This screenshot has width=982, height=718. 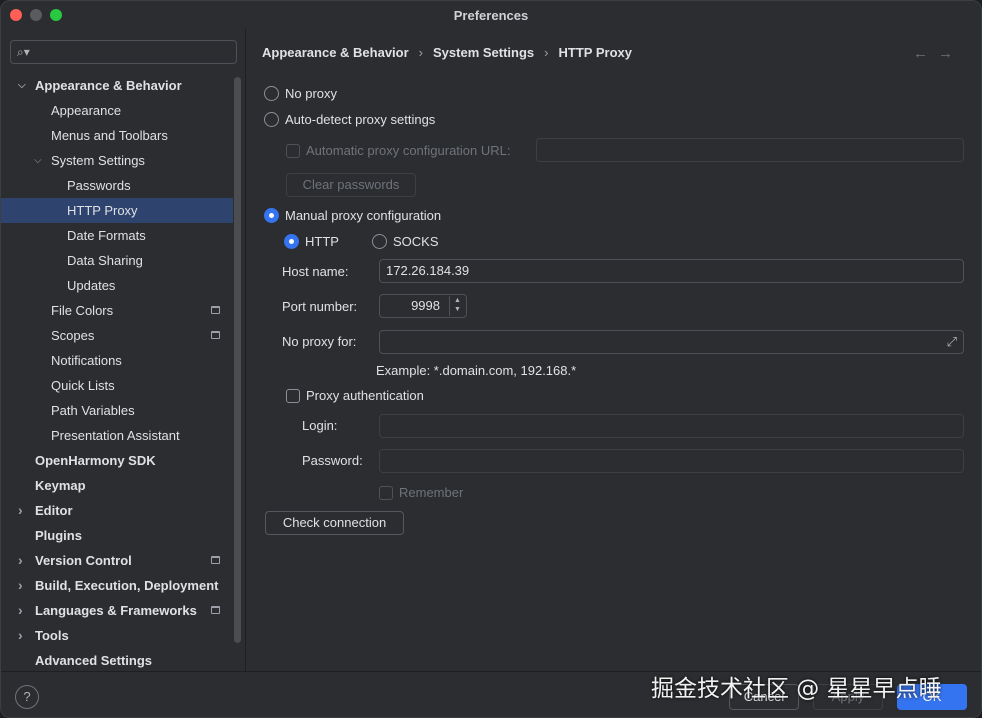 I want to click on sidebar-item-http-proxy: HTTP Proxy, so click(x=117, y=210).